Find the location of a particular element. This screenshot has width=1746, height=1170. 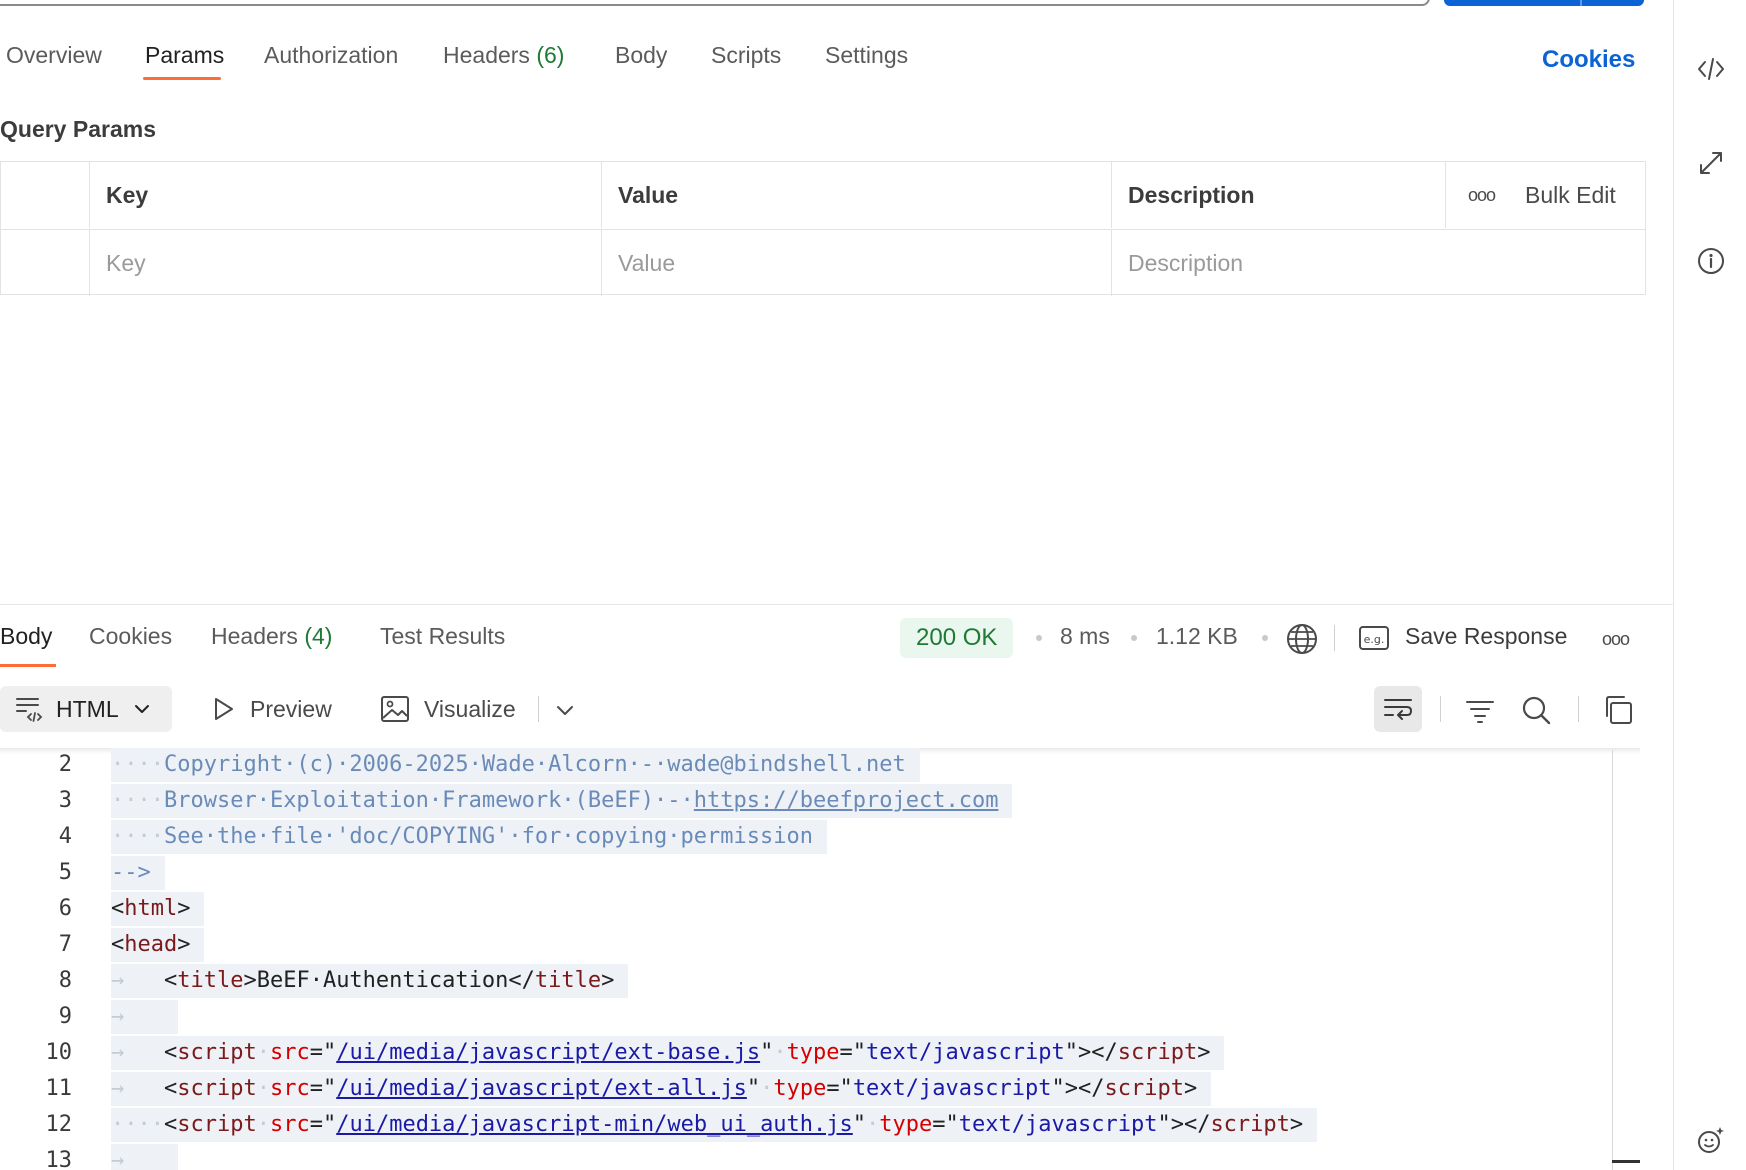

tab-settings: Settings is located at coordinates (866, 55).